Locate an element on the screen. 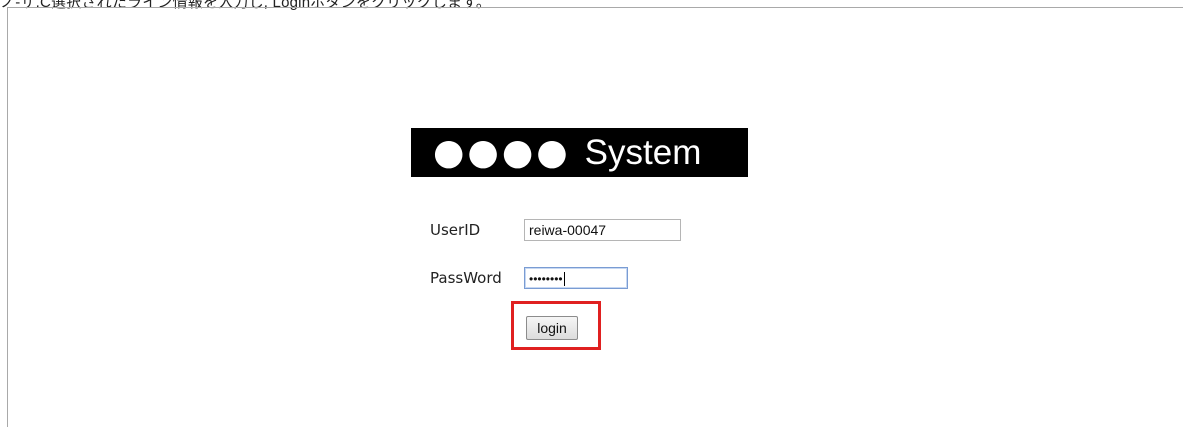 This screenshot has width=1183, height=427. login-button: login is located at coordinates (552, 328).